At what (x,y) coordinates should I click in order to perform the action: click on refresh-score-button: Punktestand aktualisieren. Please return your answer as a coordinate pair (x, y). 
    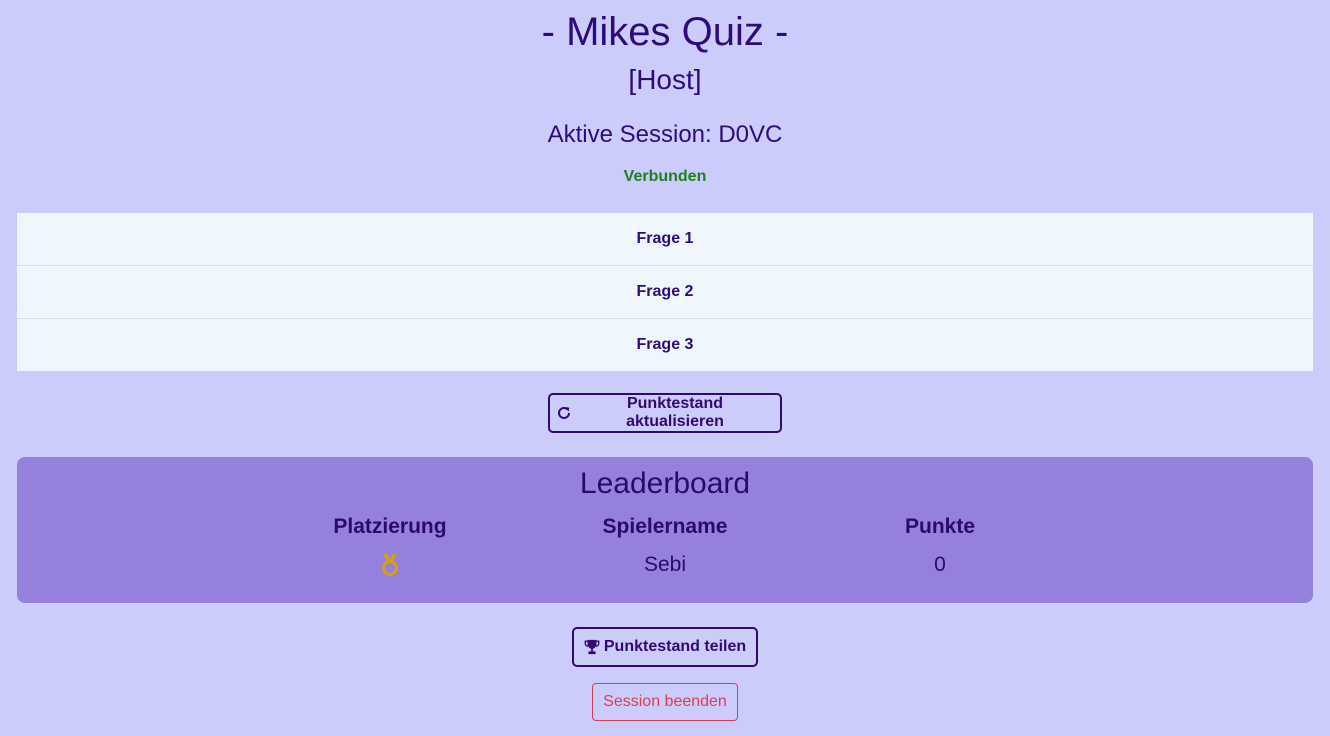
    Looking at the image, I should click on (665, 413).